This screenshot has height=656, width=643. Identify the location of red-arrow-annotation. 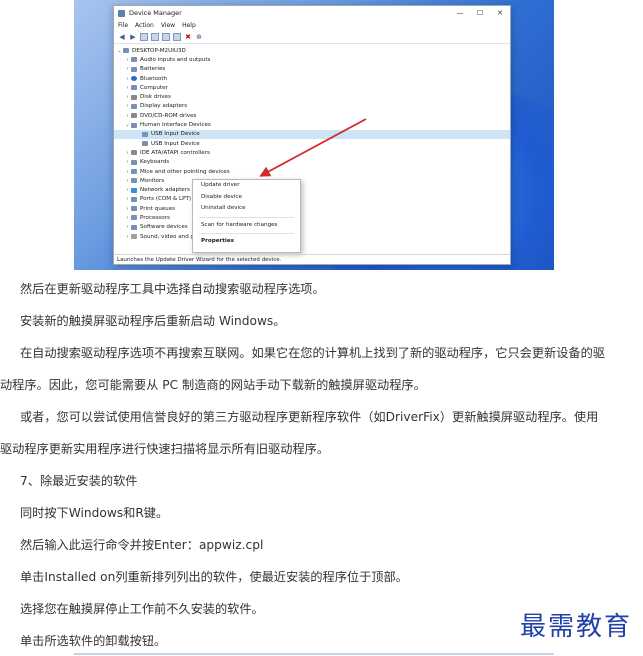
(313, 147).